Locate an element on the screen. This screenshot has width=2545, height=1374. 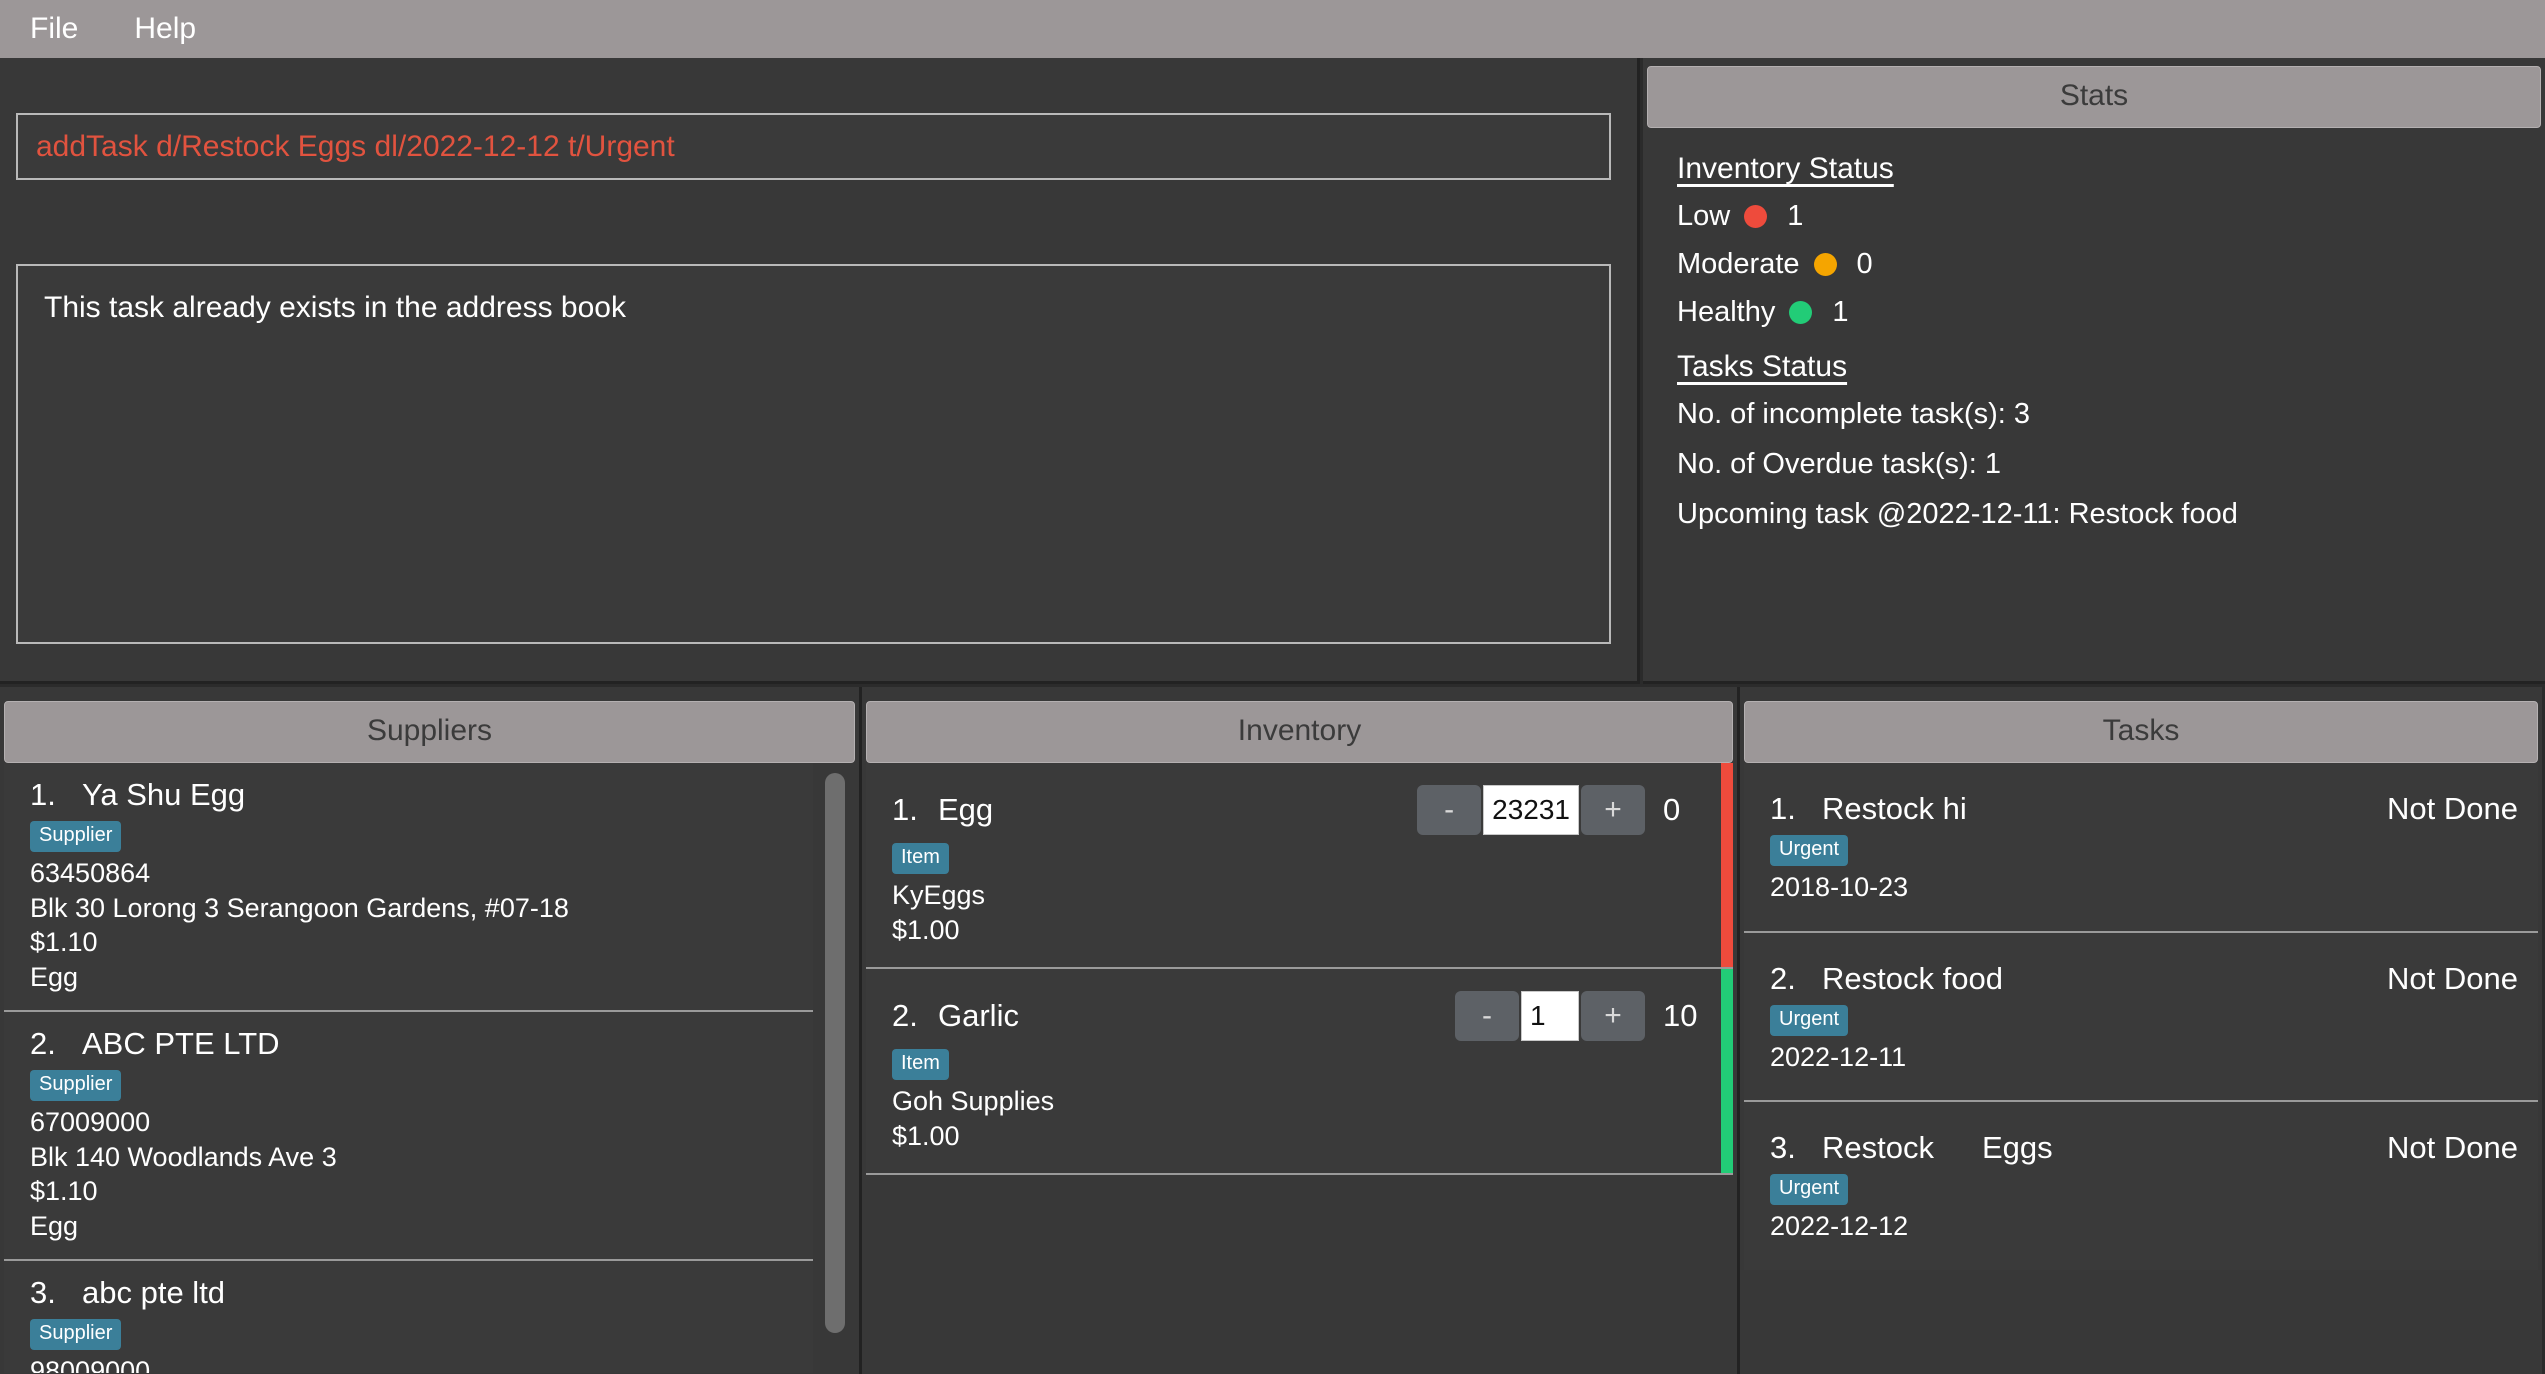
task-title-row: 2. Restock food Not Done is located at coordinates (2144, 979).